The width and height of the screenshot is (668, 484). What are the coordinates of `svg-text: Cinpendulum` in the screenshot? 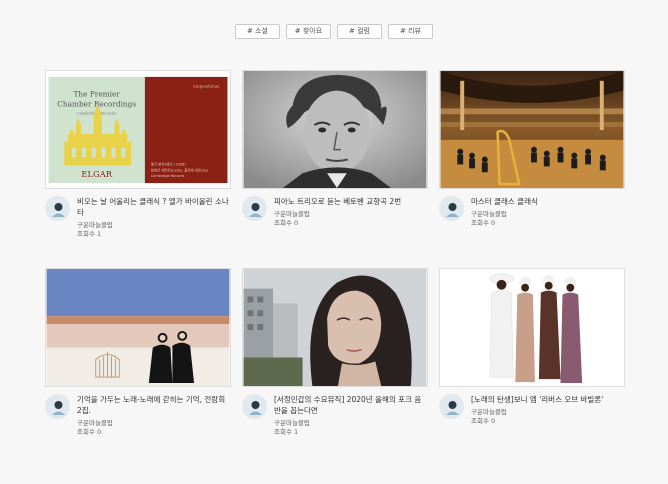 It's located at (206, 86).